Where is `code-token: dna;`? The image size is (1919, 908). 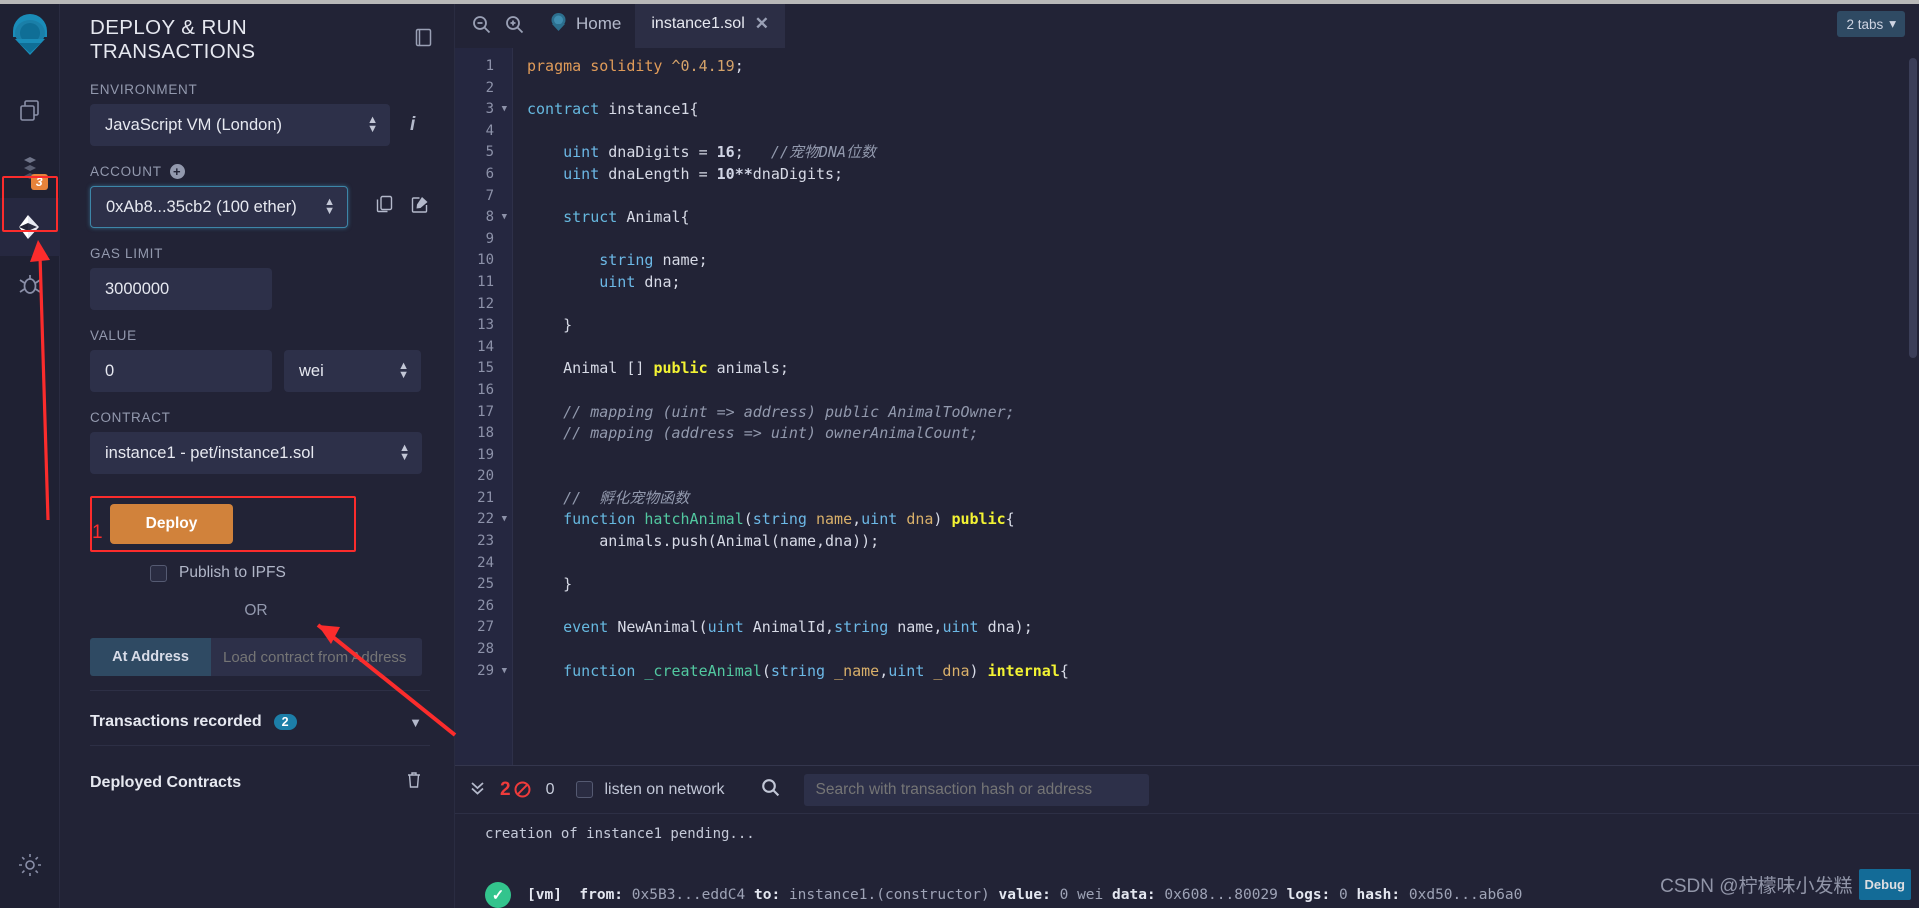 code-token: dna; is located at coordinates (658, 281).